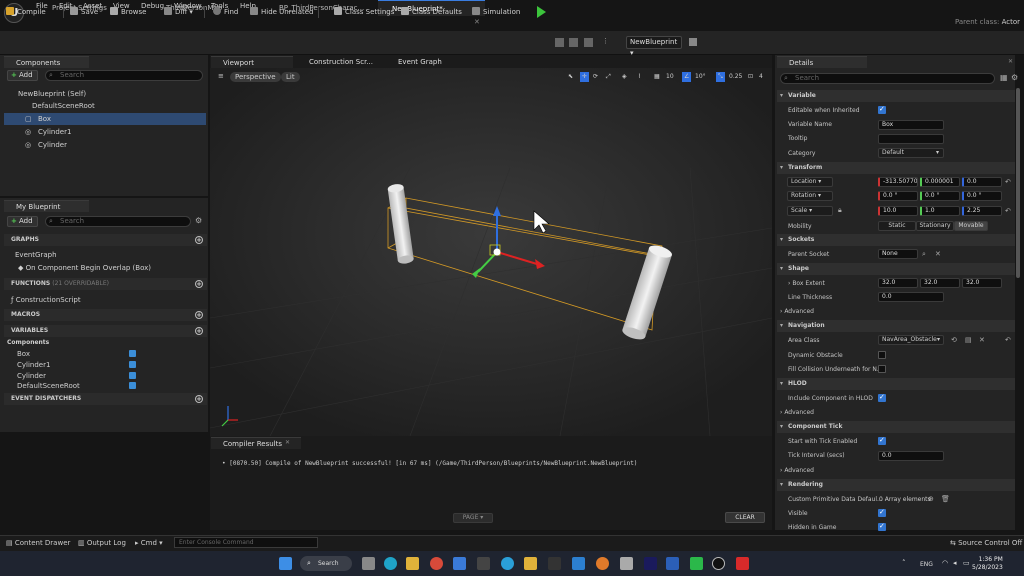 The image size is (1024, 576). I want to click on scale-mode-icon: ⤢, so click(608, 77).